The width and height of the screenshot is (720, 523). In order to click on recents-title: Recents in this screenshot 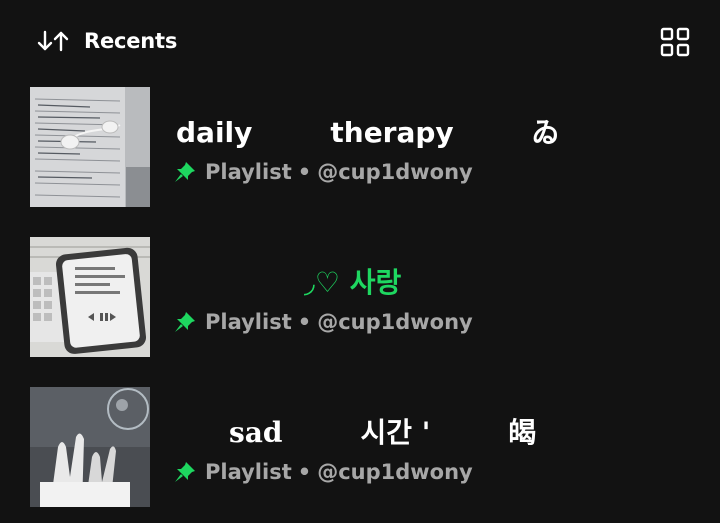, I will do `click(130, 41)`.